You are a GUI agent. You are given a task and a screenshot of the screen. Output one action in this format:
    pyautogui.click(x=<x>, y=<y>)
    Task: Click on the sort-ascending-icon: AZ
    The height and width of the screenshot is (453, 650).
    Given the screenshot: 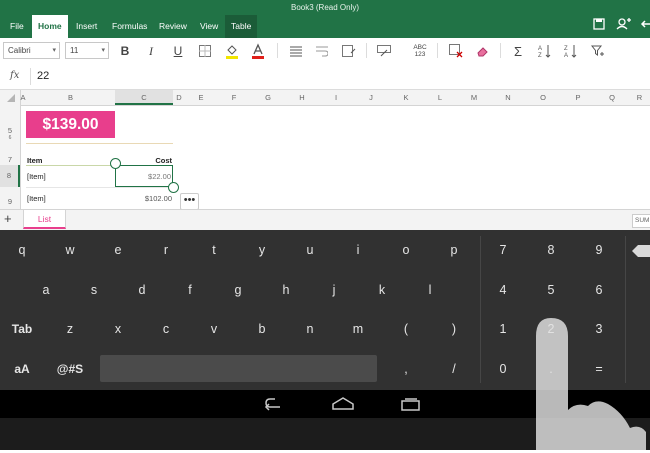 What is the action you would take?
    pyautogui.click(x=545, y=51)
    